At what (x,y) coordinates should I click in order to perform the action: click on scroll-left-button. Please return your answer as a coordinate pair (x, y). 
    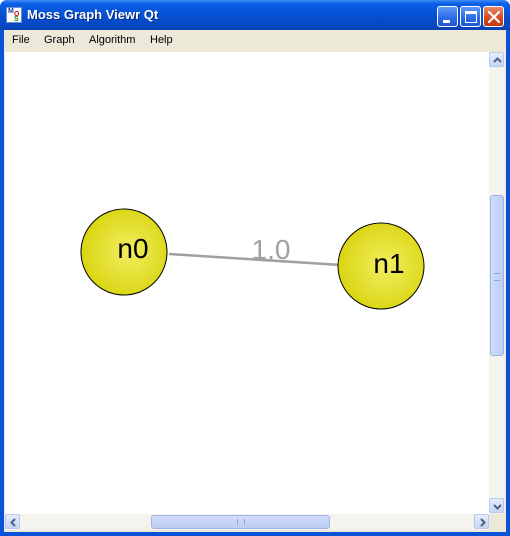
    Looking at the image, I should click on (12, 521).